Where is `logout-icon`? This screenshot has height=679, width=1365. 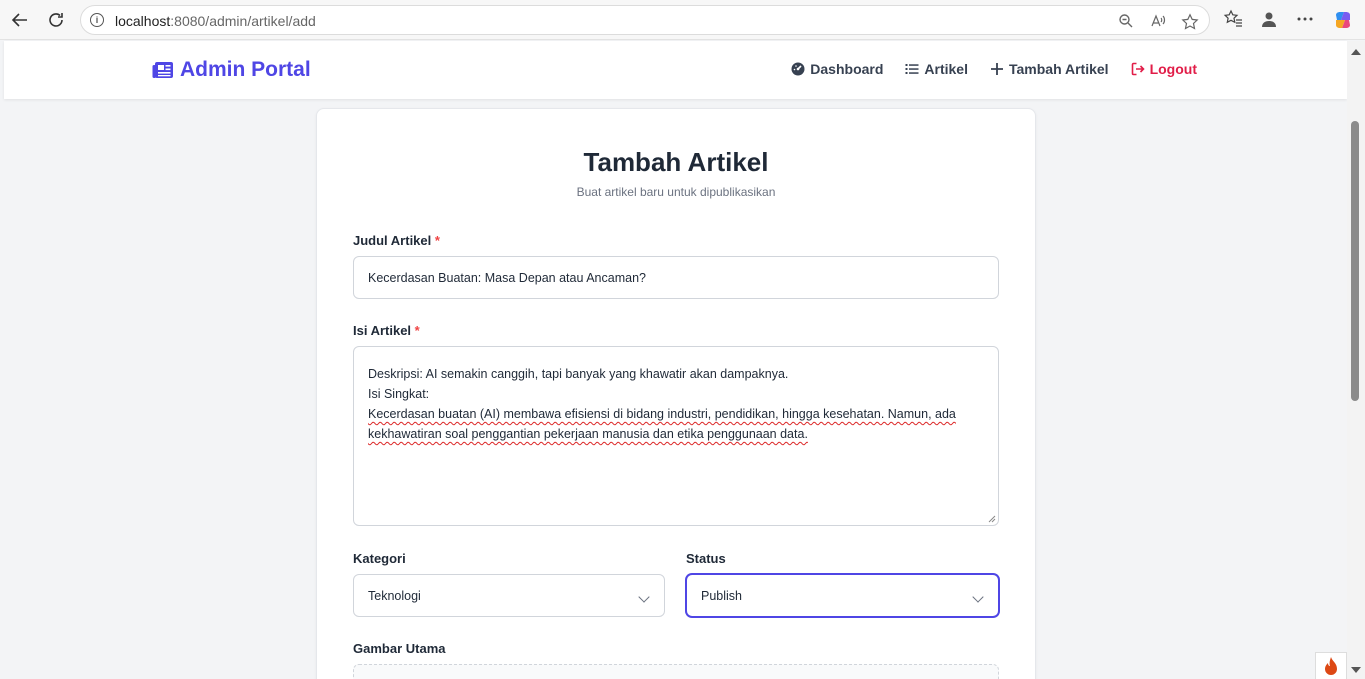 logout-icon is located at coordinates (1138, 69).